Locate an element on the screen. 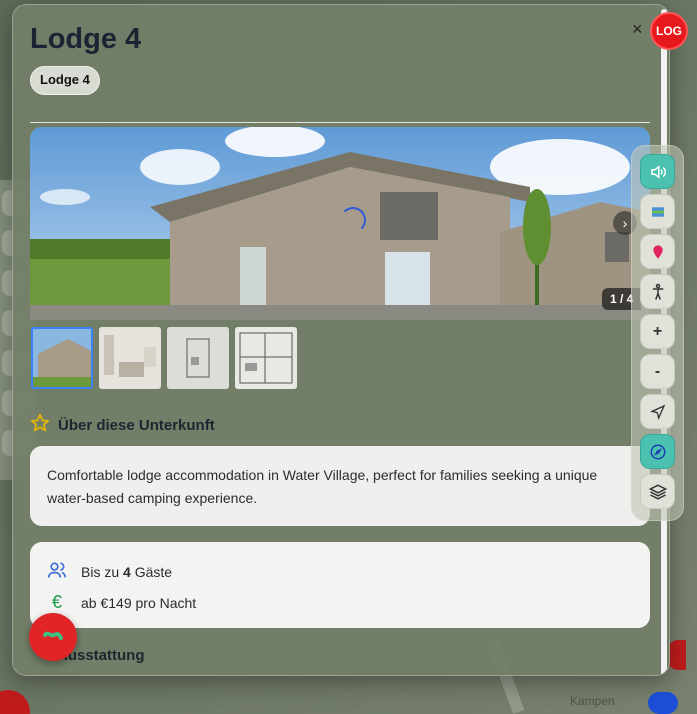 This screenshot has width=697, height=714. zoom-in-button: + is located at coordinates (657, 331).